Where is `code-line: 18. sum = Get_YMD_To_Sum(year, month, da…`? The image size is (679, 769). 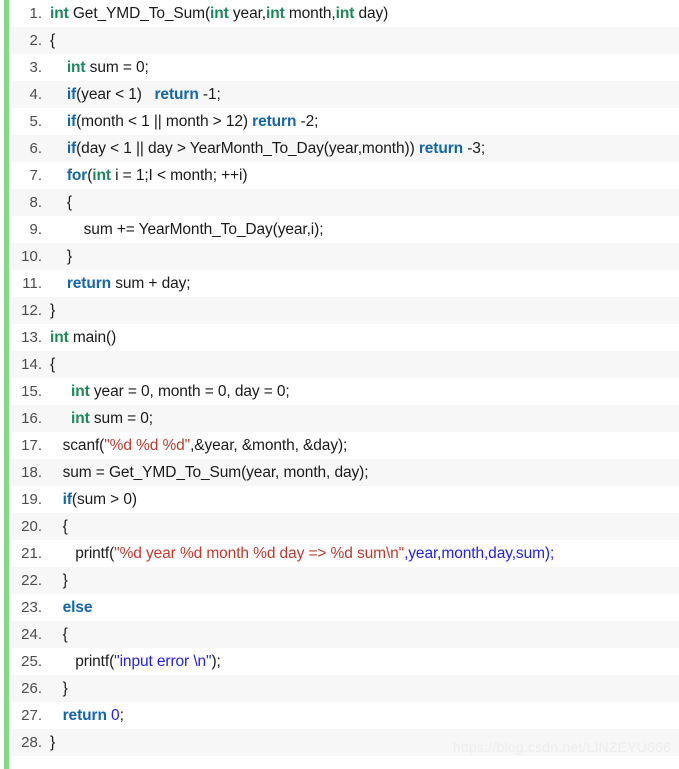
code-line: 18. sum = Get_YMD_To_Sum(year, month, da… is located at coordinates (345, 472).